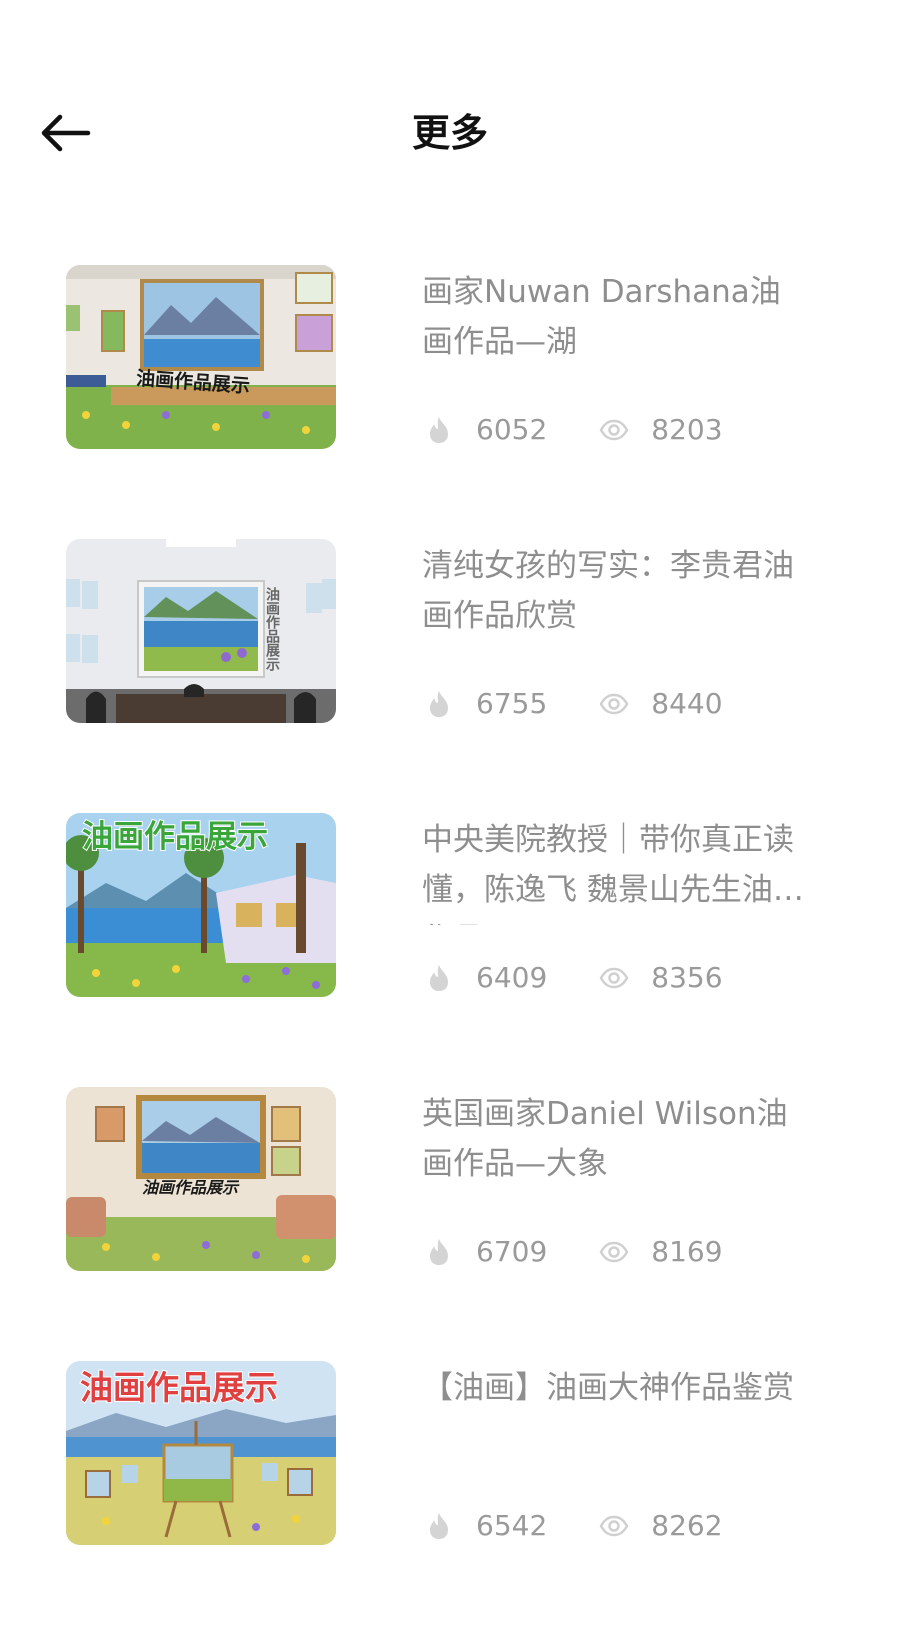 Image resolution: width=900 pixels, height=1635 pixels. I want to click on views-stat: 8262, so click(661, 1526).